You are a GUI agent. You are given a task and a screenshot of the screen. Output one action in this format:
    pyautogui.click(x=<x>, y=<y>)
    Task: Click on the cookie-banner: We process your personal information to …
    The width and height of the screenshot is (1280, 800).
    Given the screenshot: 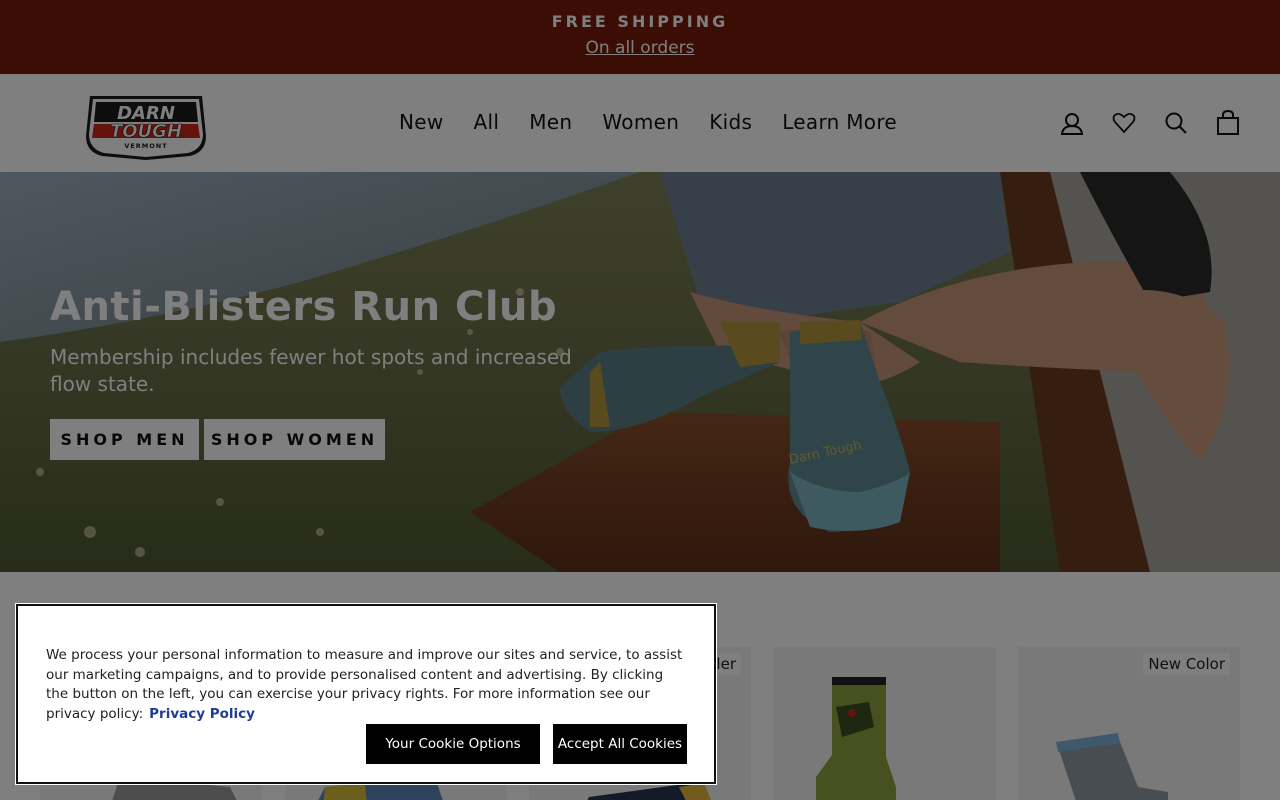 What is the action you would take?
    pyautogui.click(x=366, y=694)
    